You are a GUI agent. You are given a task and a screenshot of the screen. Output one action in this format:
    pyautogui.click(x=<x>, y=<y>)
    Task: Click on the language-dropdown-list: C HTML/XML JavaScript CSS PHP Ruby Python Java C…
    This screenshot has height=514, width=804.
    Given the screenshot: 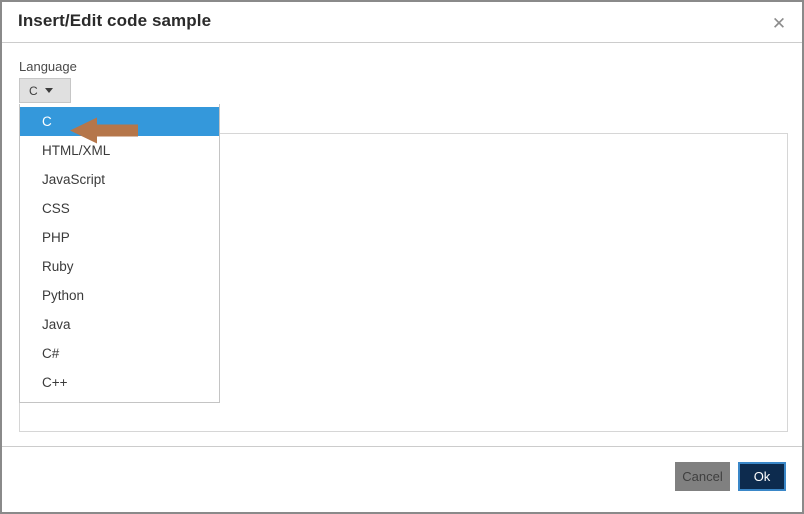 What is the action you would take?
    pyautogui.click(x=119, y=253)
    